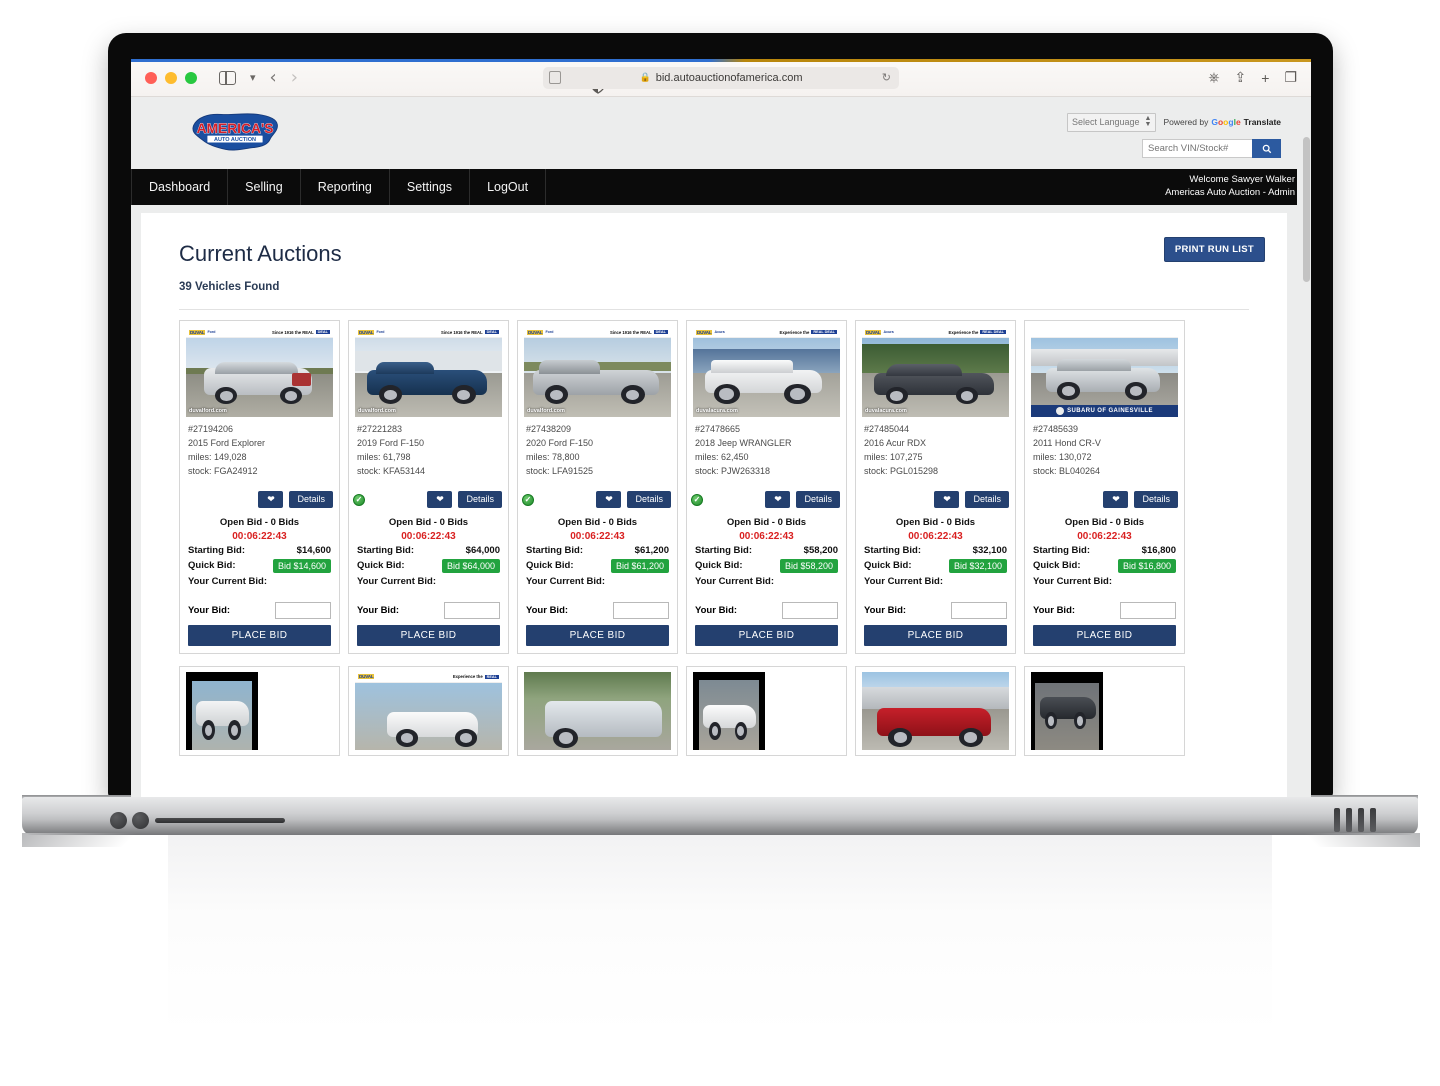  What do you see at coordinates (1104, 522) in the screenshot?
I see `open-bid-status: Open Bid - 0 Bids` at bounding box center [1104, 522].